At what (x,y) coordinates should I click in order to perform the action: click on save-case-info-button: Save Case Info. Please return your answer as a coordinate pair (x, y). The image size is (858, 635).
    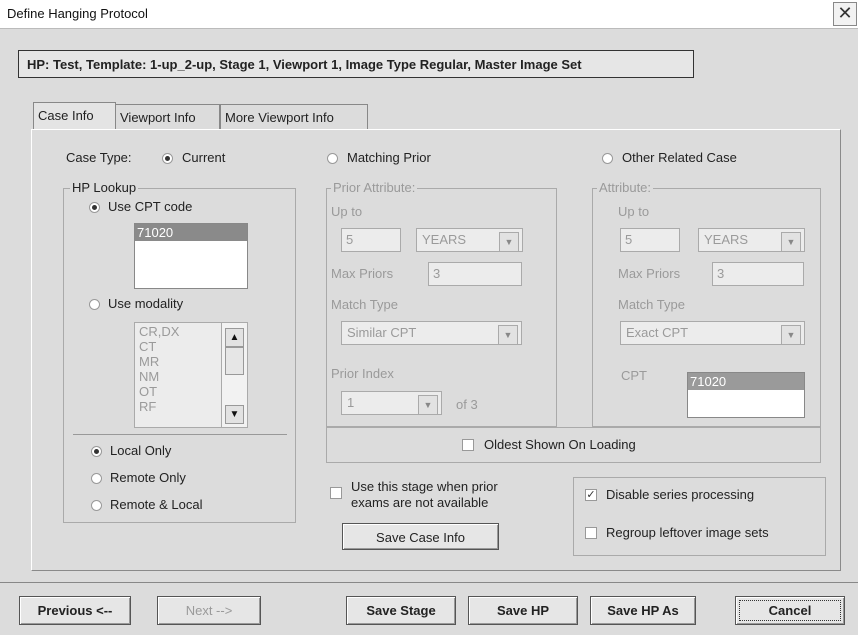
    Looking at the image, I should click on (420, 536).